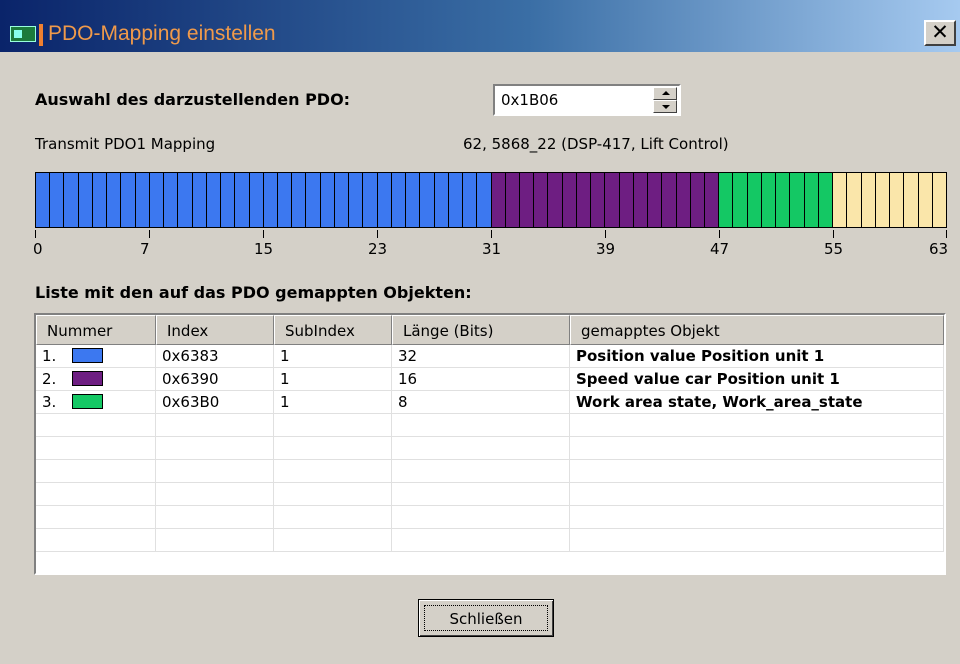 Image resolution: width=960 pixels, height=664 pixels. What do you see at coordinates (481, 330) in the screenshot?
I see `column-header: Länge (Bits)` at bounding box center [481, 330].